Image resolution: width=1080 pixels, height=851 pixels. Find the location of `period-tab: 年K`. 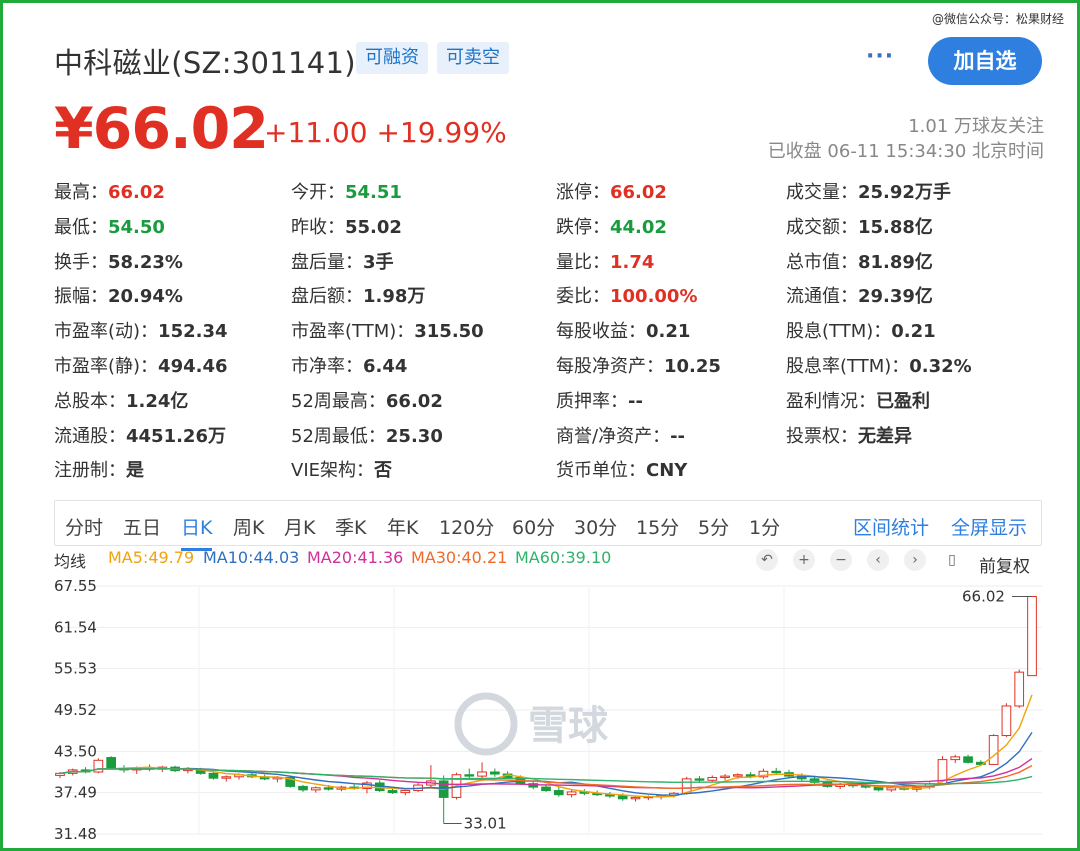

period-tab: 年K is located at coordinates (402, 526).